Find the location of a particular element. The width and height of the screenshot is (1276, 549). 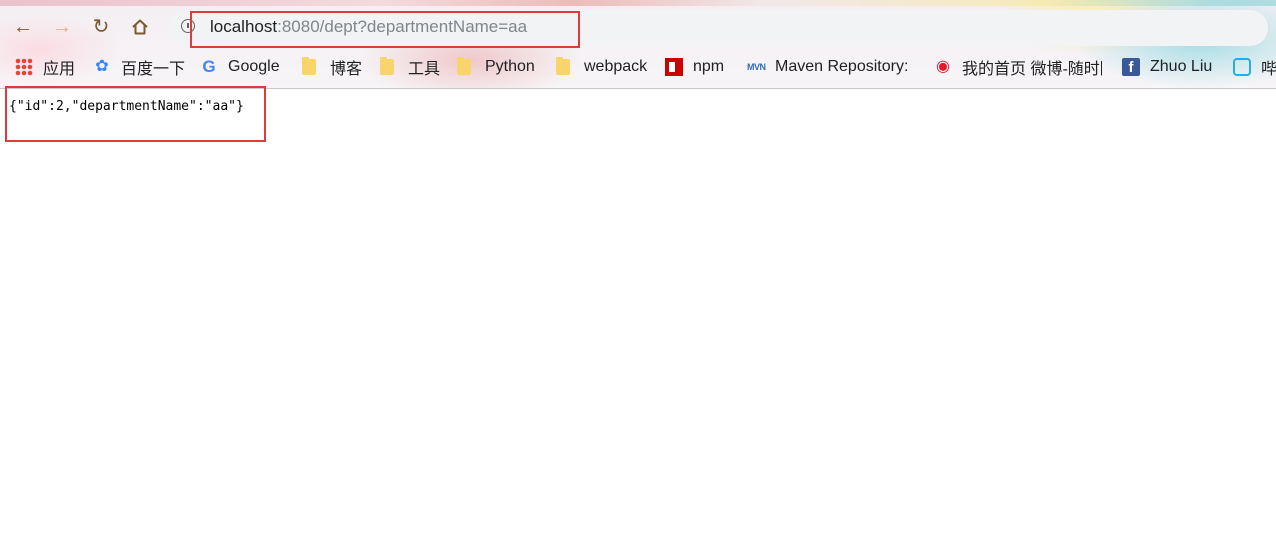

bookmark-label: 百度一下 is located at coordinates (153, 69).